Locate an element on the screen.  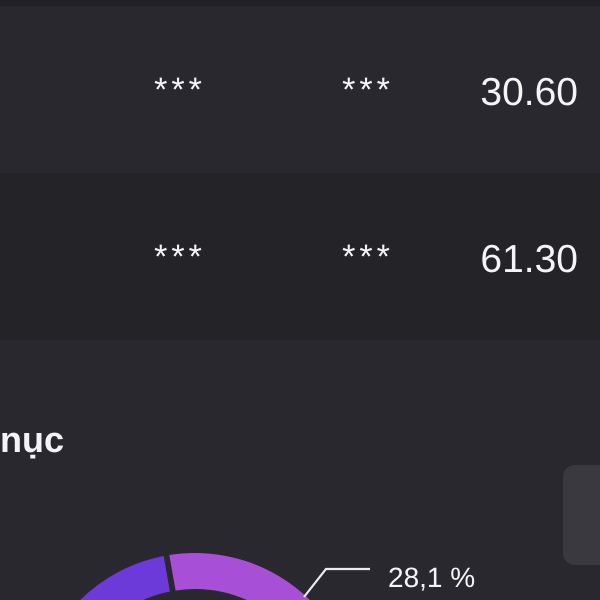
percent-label: 28,1 % is located at coordinates (432, 578).